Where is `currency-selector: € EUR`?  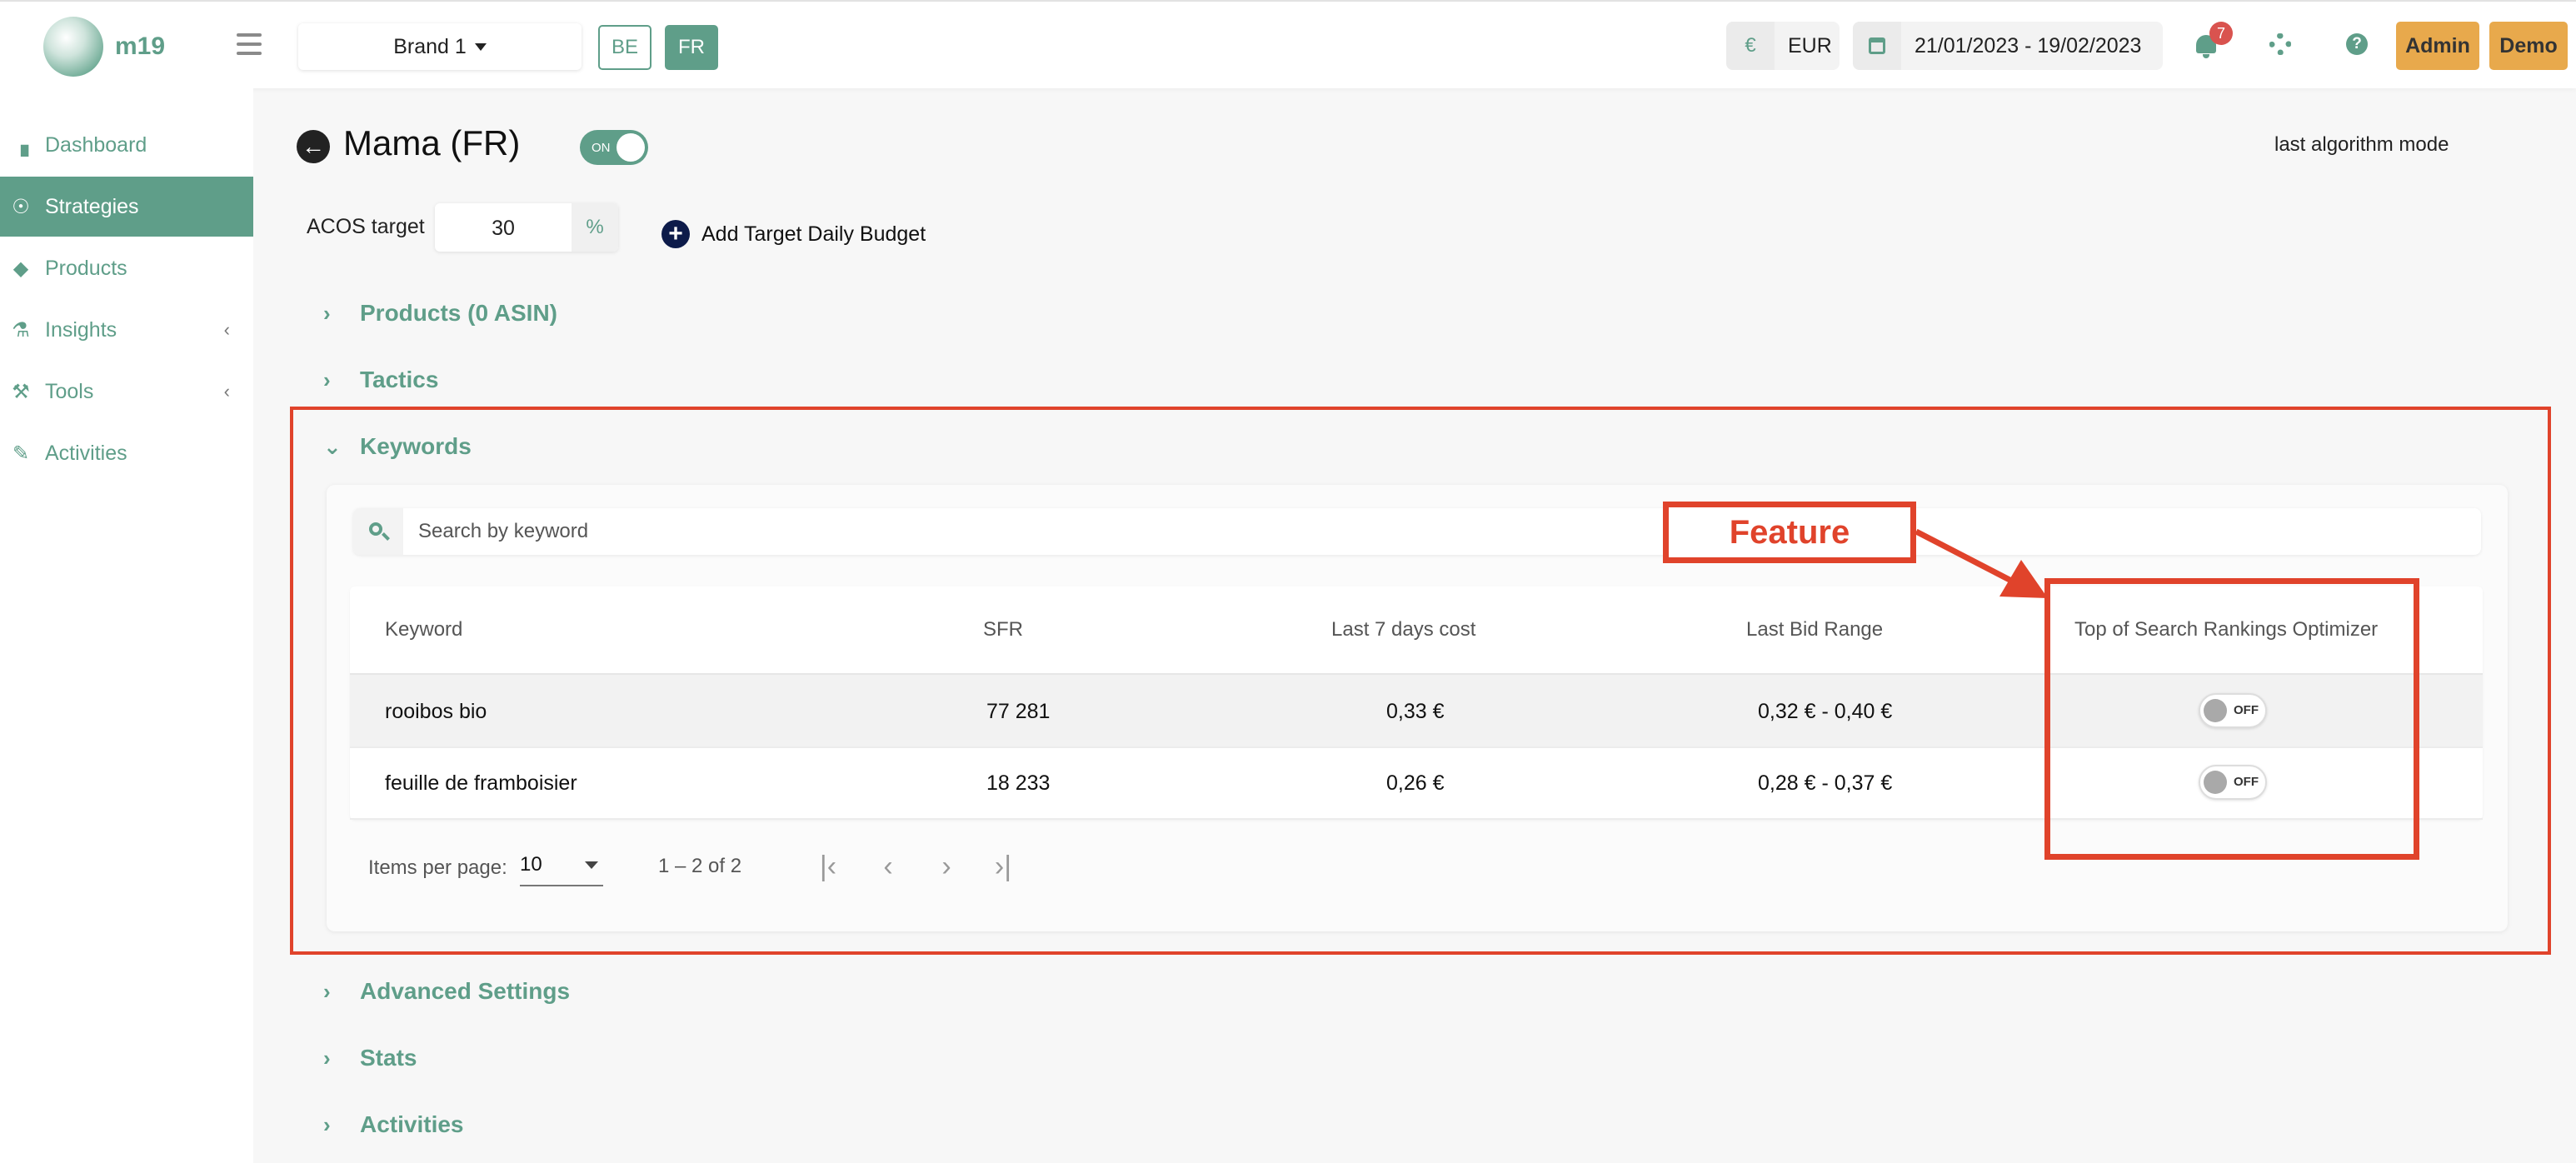 currency-selector: € EUR is located at coordinates (1783, 46).